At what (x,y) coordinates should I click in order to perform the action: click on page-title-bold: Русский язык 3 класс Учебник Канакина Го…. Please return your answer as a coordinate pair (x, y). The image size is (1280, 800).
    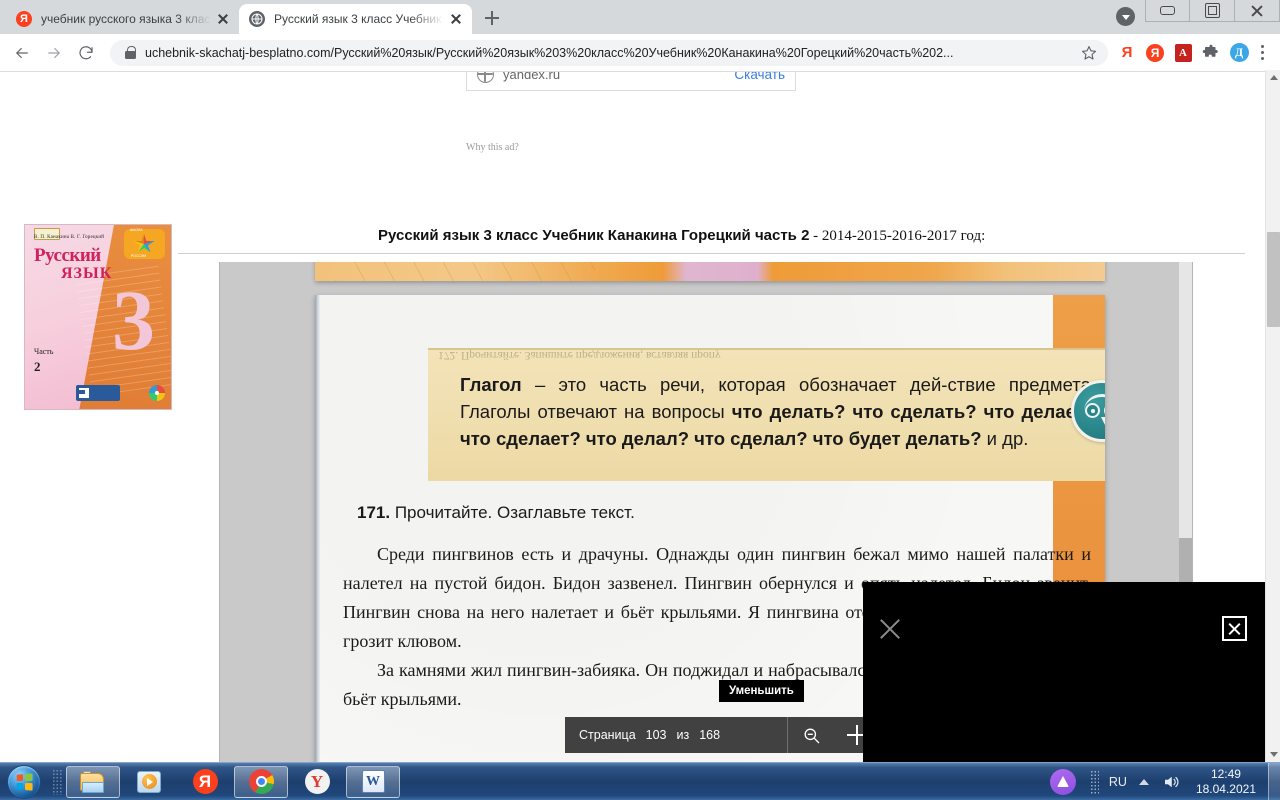
    Looking at the image, I should click on (594, 235).